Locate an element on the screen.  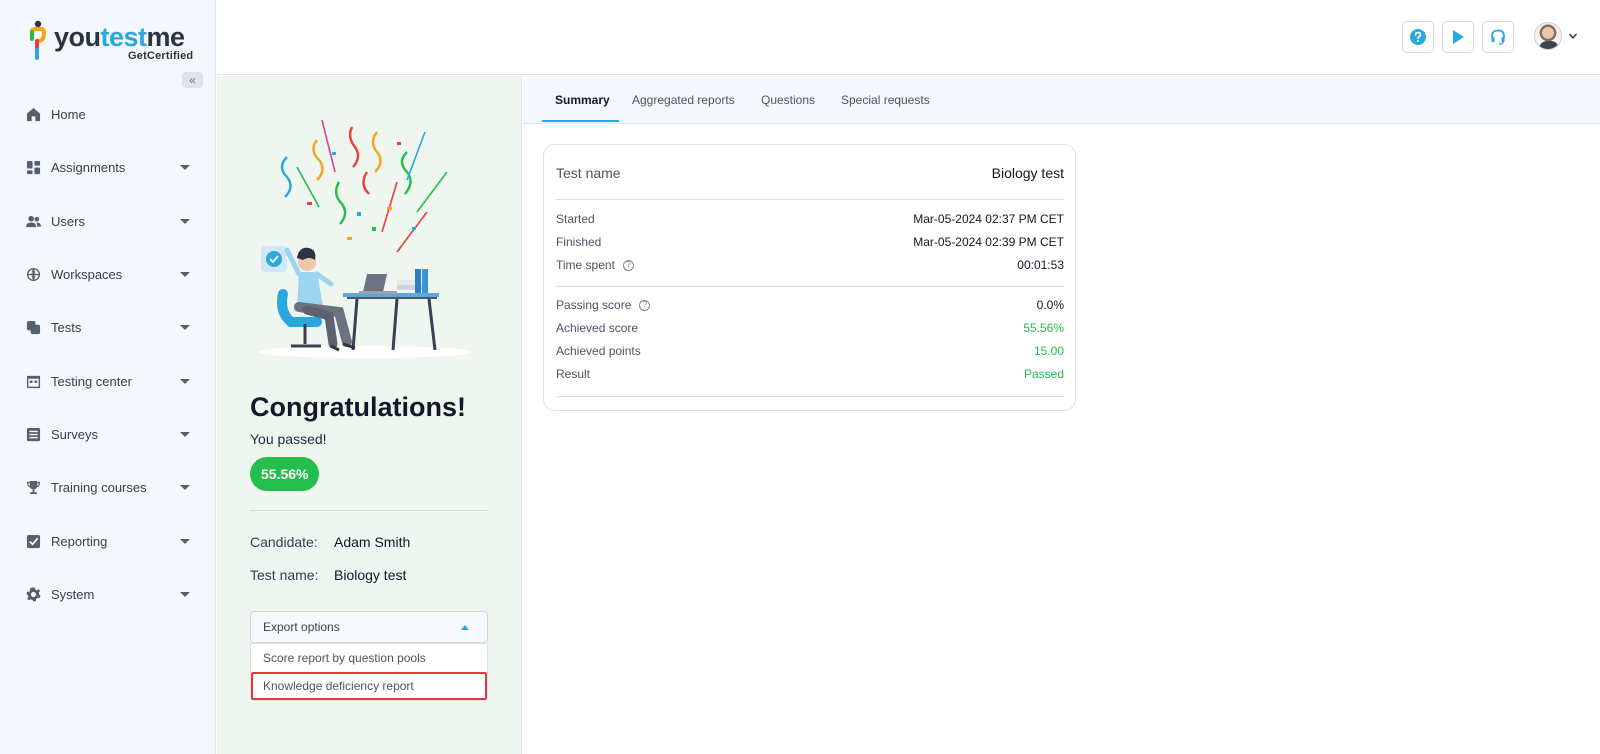
summary-achieved-score-value: 55.56% is located at coordinates (1043, 328).